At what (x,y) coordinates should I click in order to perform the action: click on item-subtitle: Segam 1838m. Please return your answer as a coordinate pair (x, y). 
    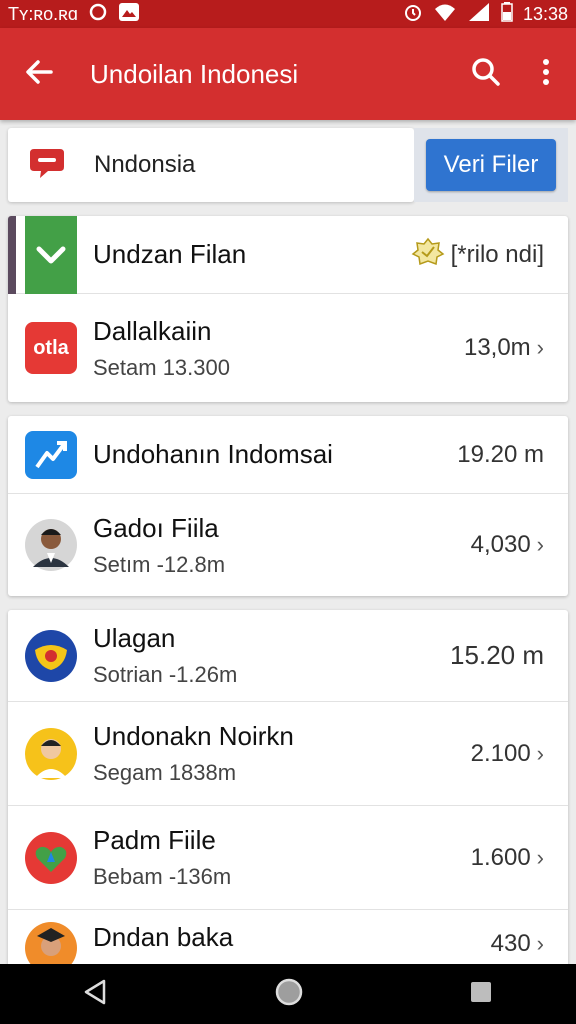
    Looking at the image, I should click on (165, 772).